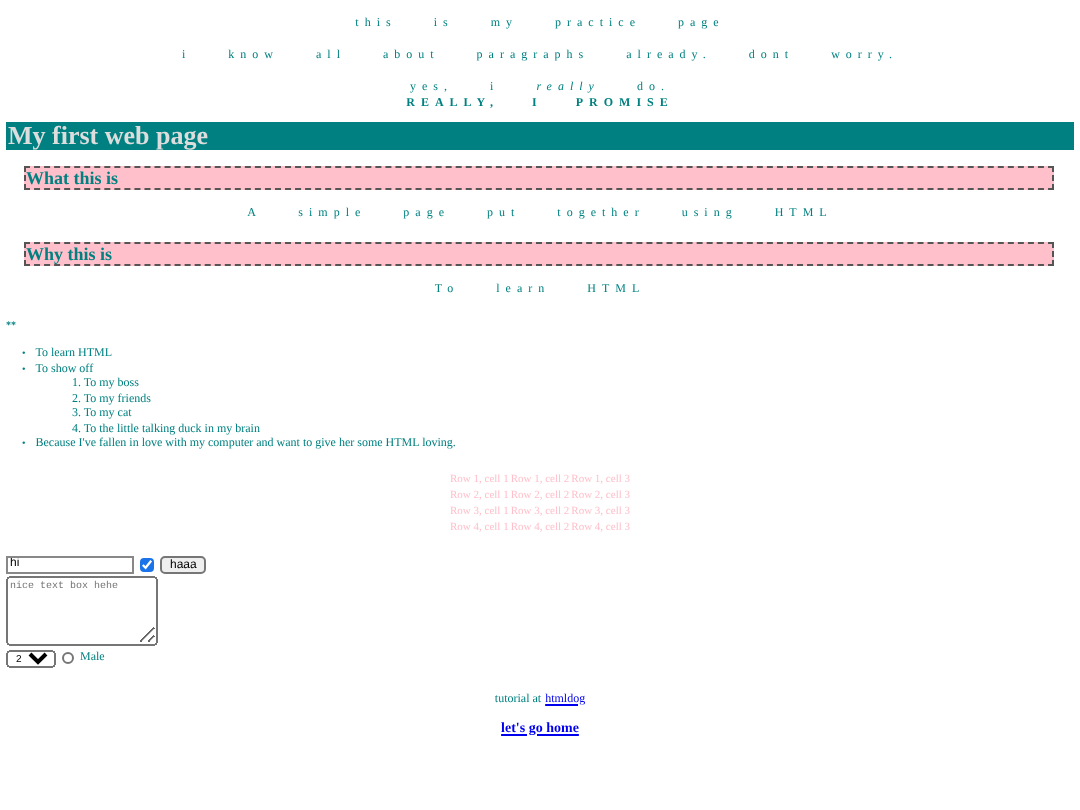  Describe the element at coordinates (540, 136) in the screenshot. I see `page-heading: My first web page` at that location.